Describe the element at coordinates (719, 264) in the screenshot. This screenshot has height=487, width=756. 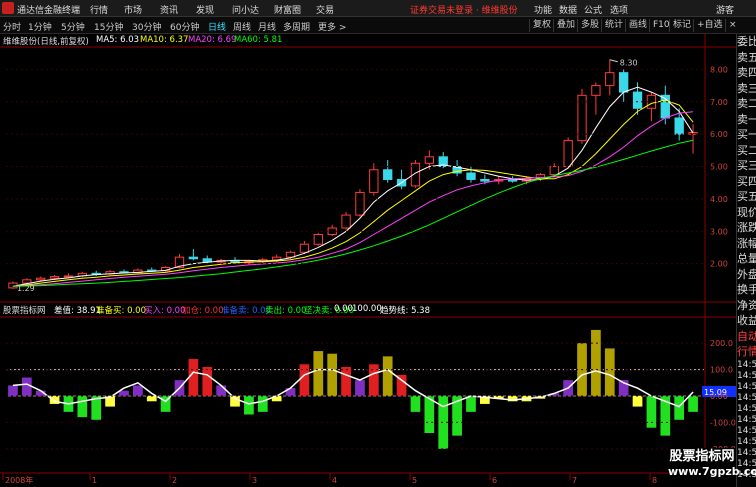
I see `price-tick-label: 2.00` at that location.